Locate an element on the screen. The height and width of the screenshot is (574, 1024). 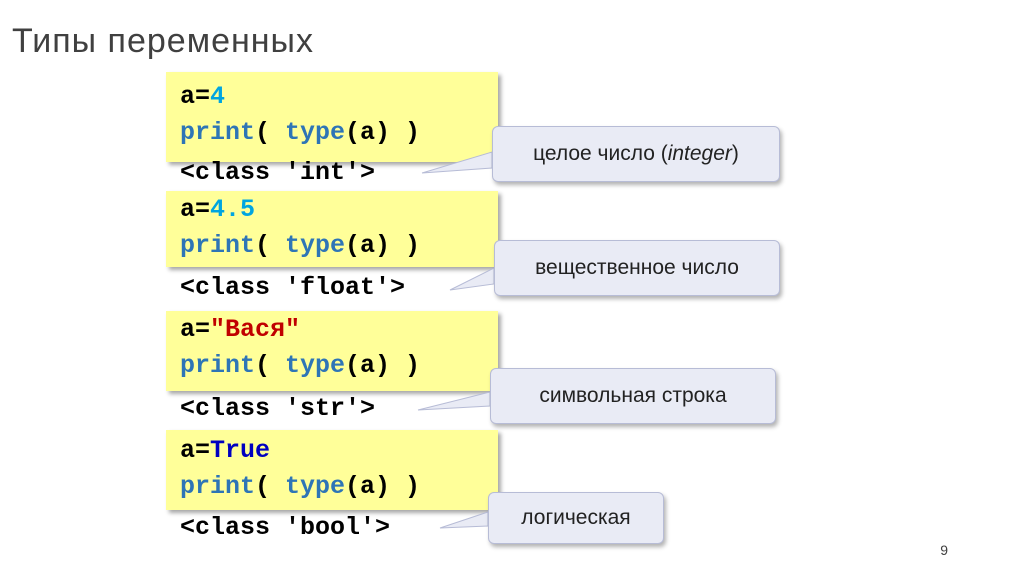
callout-tail is located at coordinates (464, 520).